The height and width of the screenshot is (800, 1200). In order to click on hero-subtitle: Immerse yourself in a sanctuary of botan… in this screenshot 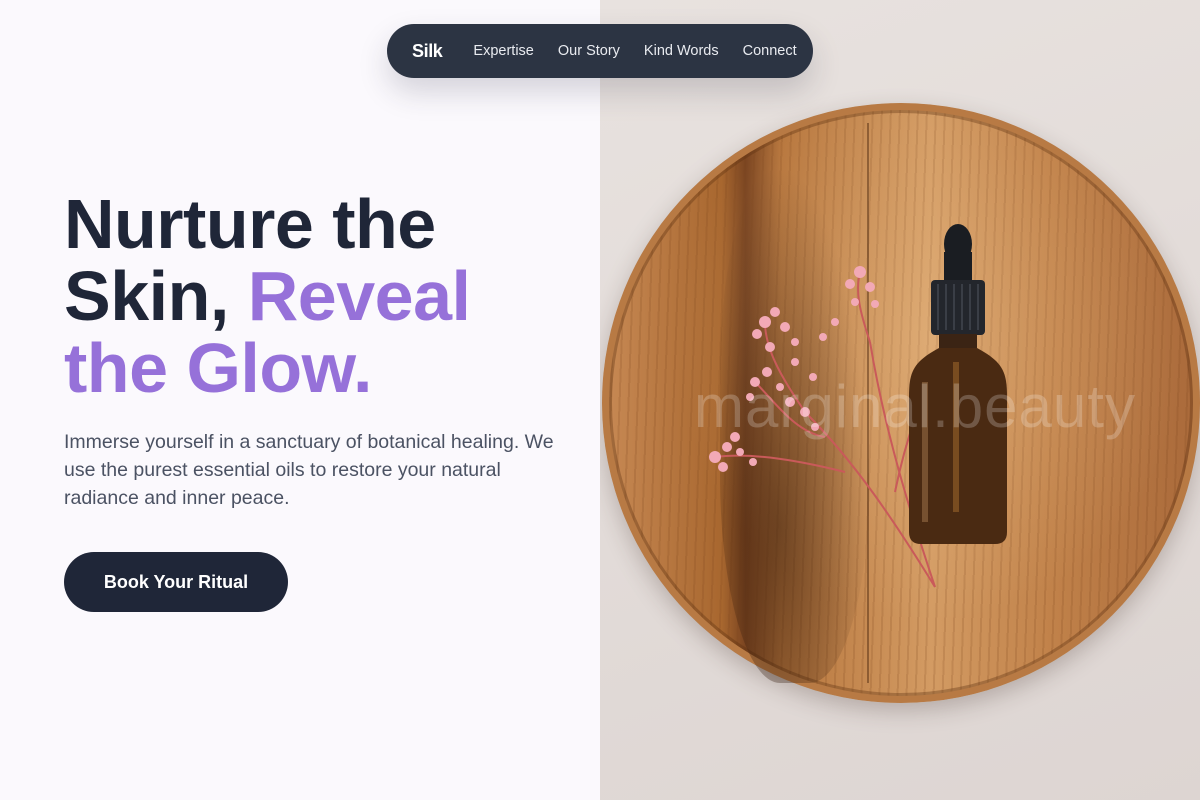, I will do `click(309, 470)`.